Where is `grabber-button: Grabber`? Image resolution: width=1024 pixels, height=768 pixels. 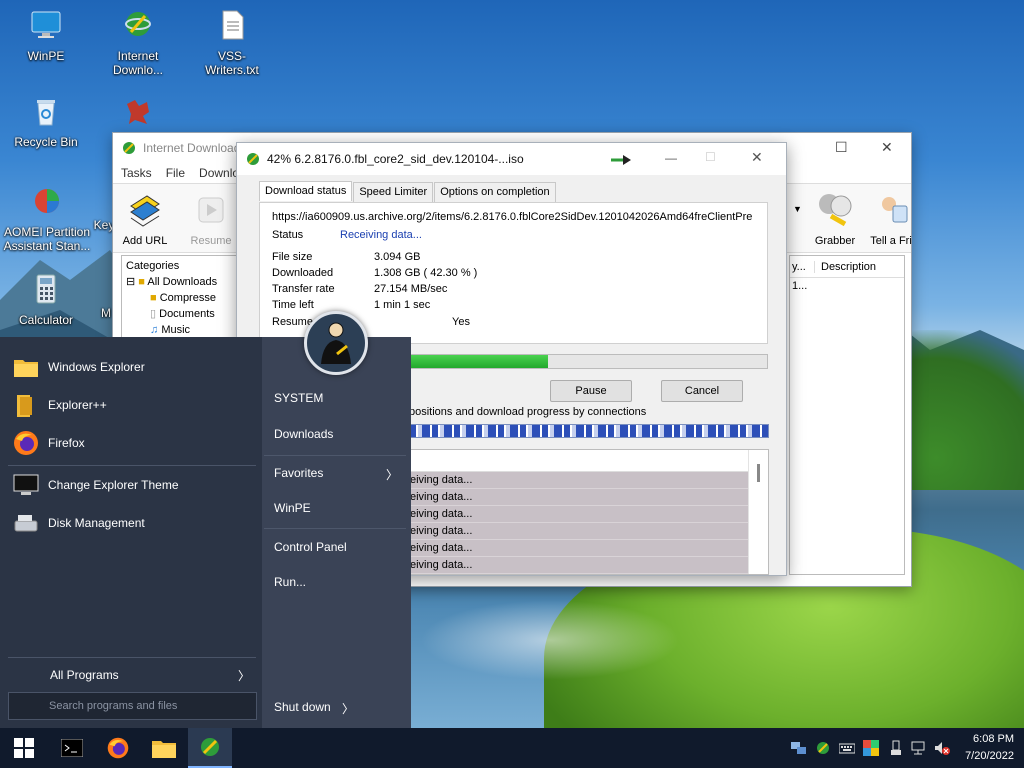
grabber-button: Grabber is located at coordinates (835, 218).